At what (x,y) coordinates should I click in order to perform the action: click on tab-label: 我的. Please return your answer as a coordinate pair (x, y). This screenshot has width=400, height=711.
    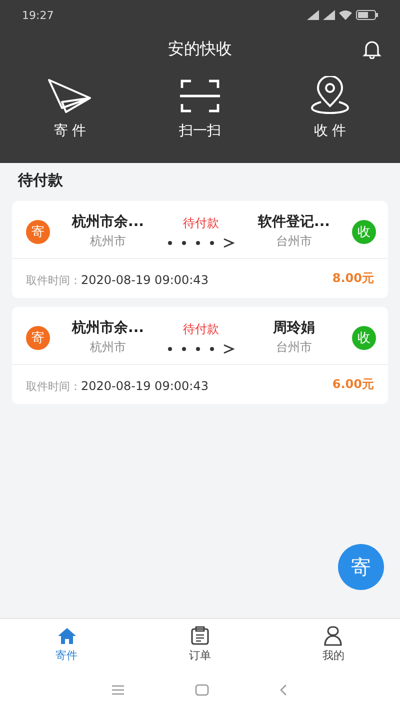
    Looking at the image, I should click on (333, 655).